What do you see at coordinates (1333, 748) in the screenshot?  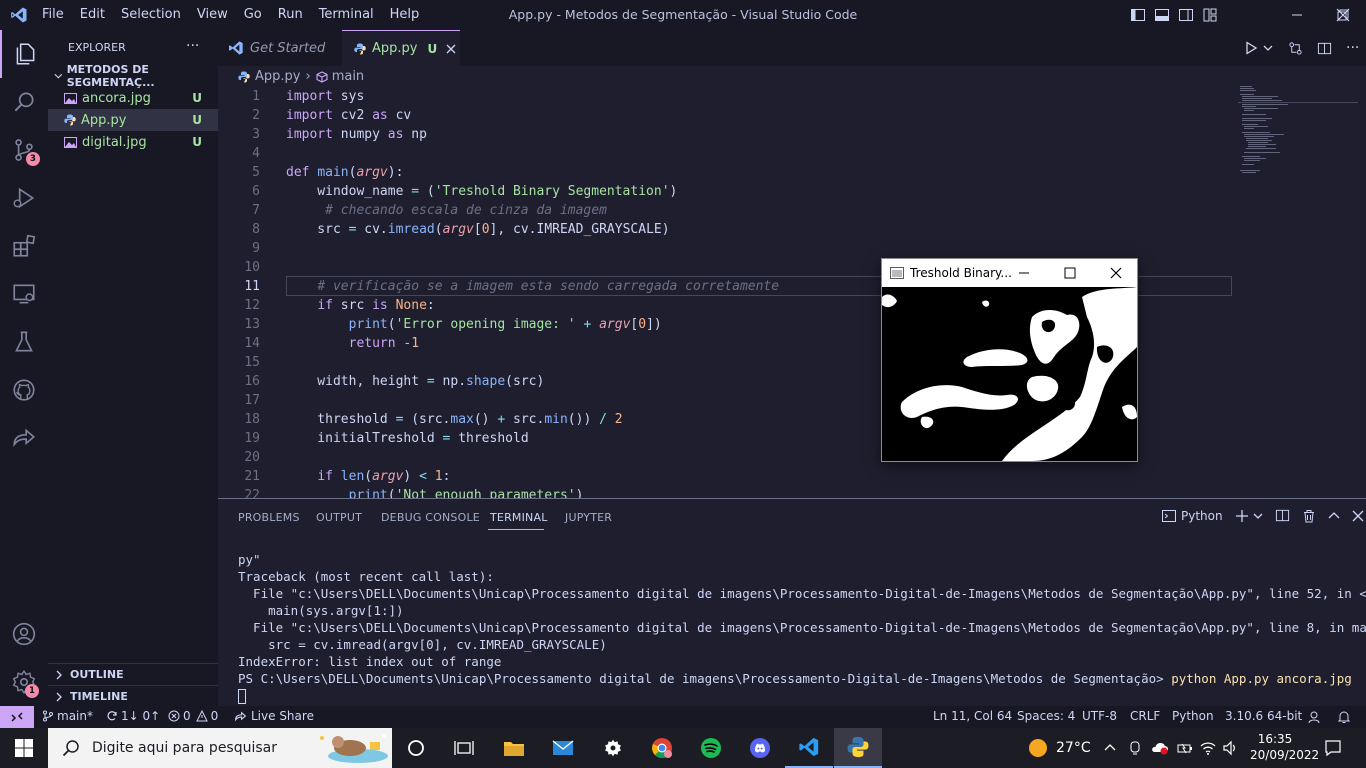 I see `action-center-icon` at bounding box center [1333, 748].